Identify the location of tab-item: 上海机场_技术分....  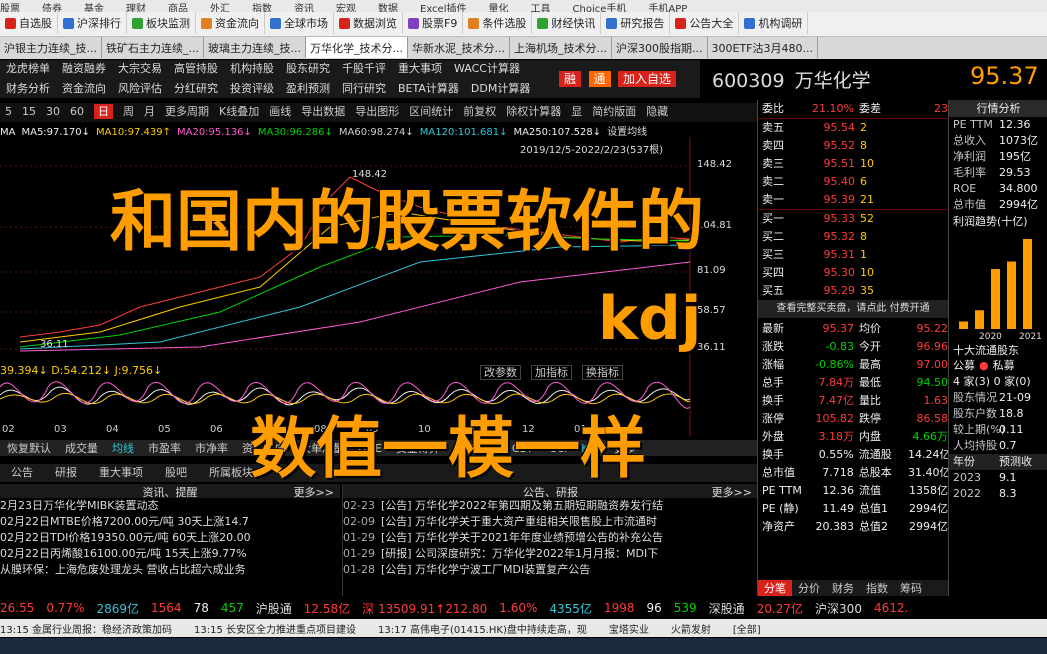
(561, 47).